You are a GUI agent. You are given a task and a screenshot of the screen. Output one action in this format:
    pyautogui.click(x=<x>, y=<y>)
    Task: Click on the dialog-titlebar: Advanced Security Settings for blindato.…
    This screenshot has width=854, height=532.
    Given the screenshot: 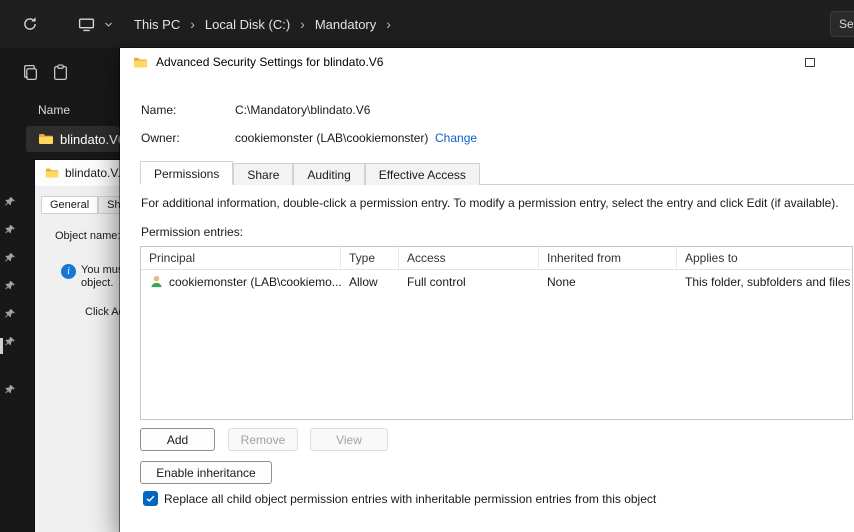 What is the action you would take?
    pyautogui.click(x=487, y=62)
    